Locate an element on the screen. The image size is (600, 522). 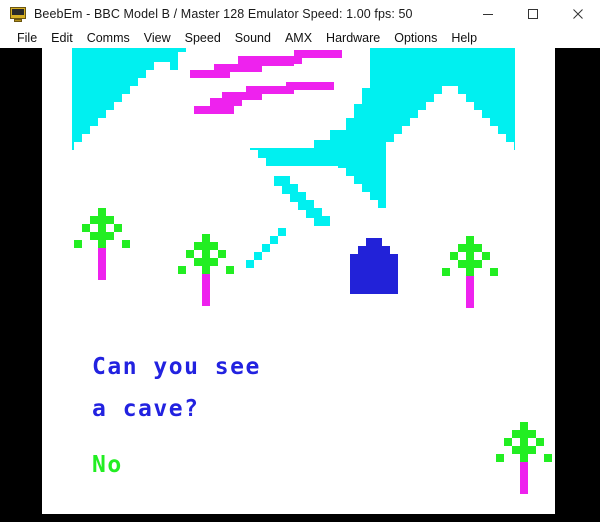
menu-item-speed: Speed is located at coordinates (203, 38).